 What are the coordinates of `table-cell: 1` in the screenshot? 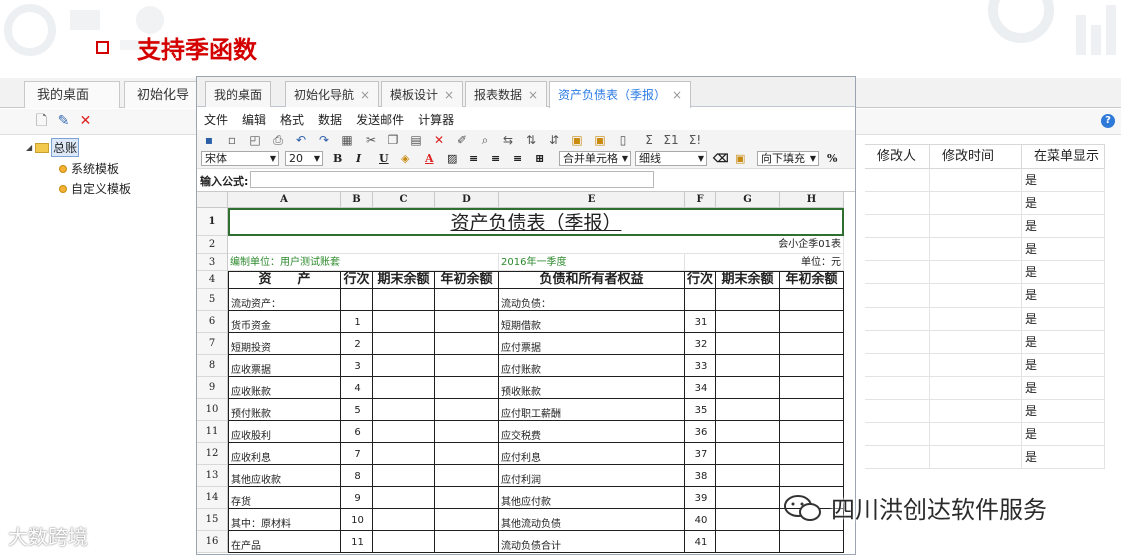 It's located at (357, 322).